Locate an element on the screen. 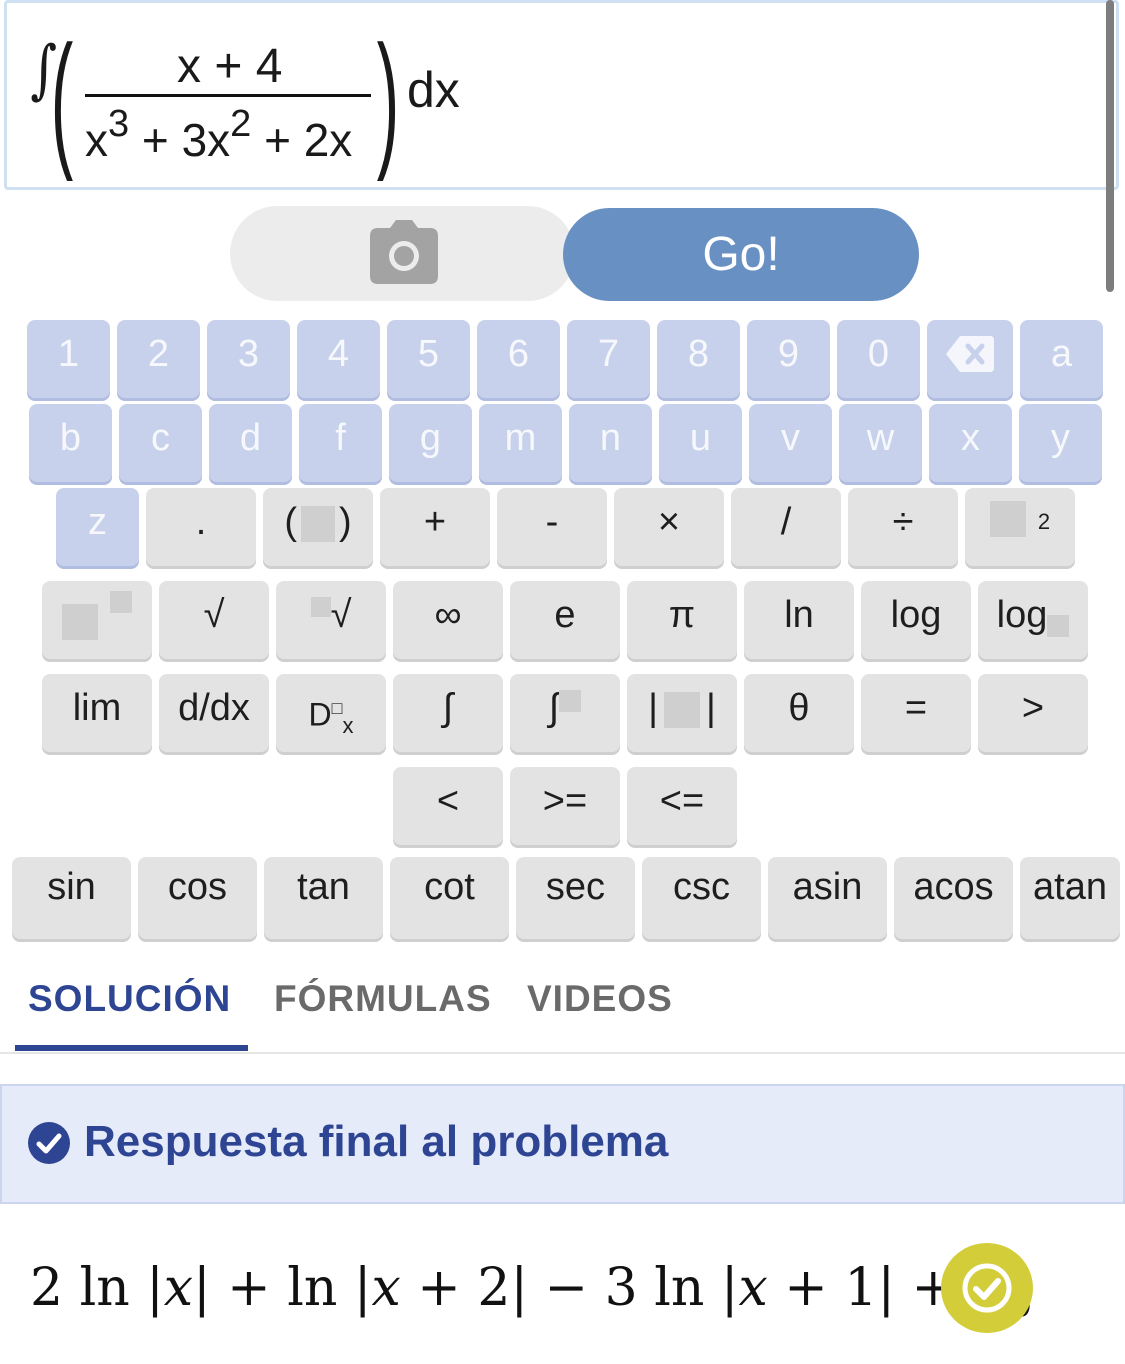 The height and width of the screenshot is (1364, 1125). backspace-key is located at coordinates (970, 359).